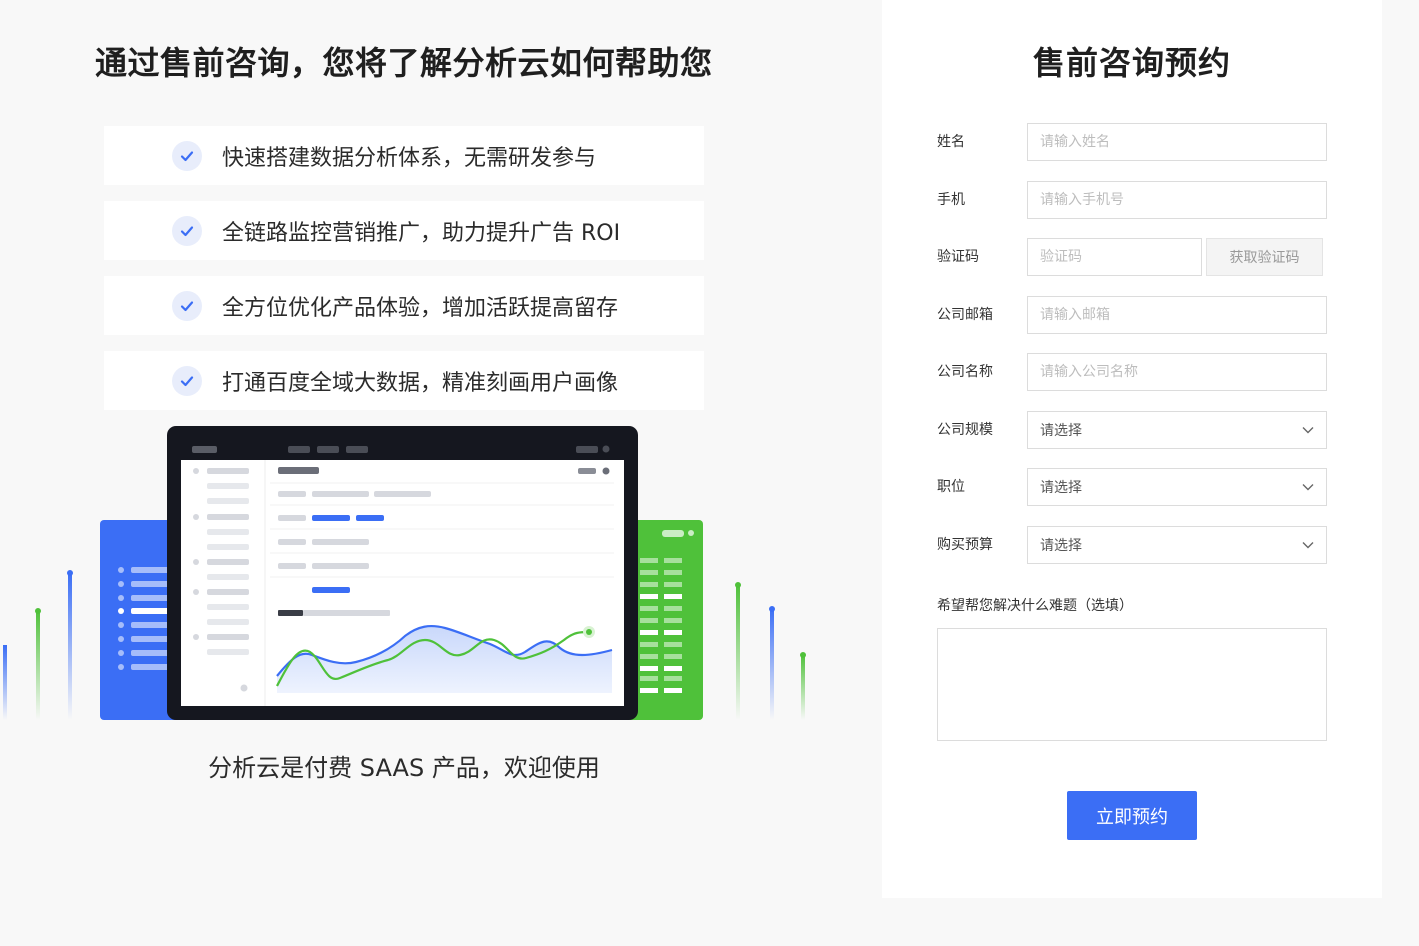  What do you see at coordinates (951, 142) in the screenshot?
I see `name-label: 姓名` at bounding box center [951, 142].